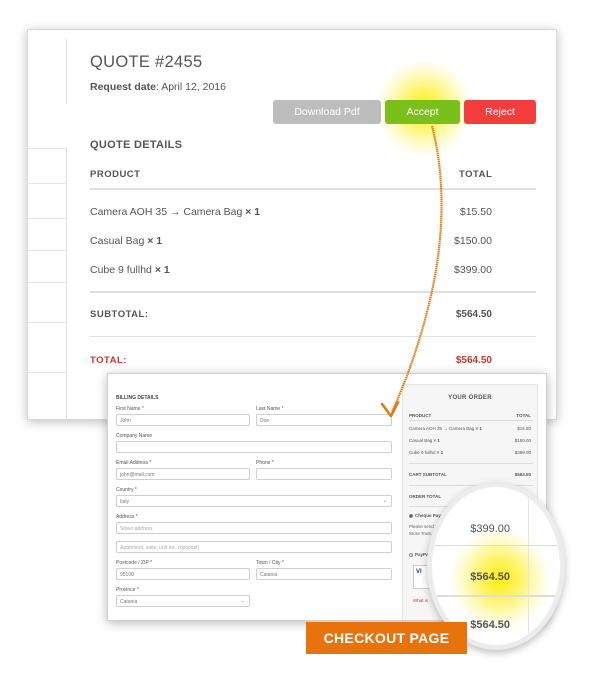  Describe the element at coordinates (386, 638) in the screenshot. I see `checkout-page-badge: CHECKOUT PAGE` at that location.